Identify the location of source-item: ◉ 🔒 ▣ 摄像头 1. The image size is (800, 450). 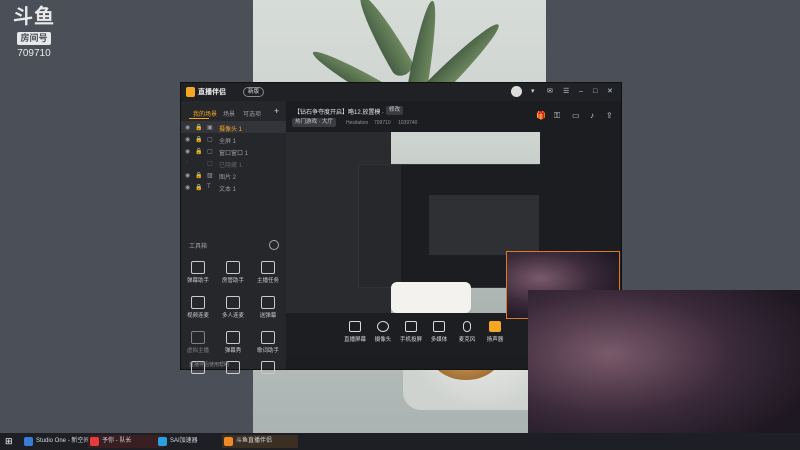
(235, 128).